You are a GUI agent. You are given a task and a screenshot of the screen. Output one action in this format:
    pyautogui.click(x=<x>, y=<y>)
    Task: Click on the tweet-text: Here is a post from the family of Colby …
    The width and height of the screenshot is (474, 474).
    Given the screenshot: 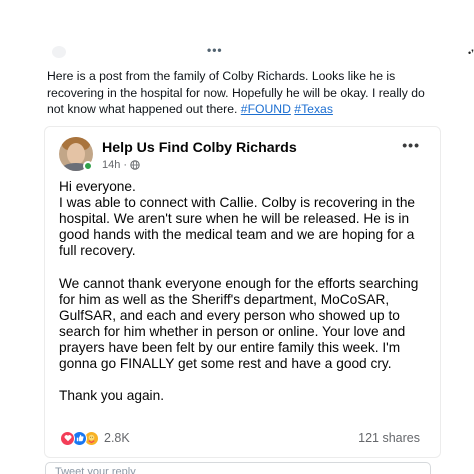 What is the action you would take?
    pyautogui.click(x=239, y=93)
    